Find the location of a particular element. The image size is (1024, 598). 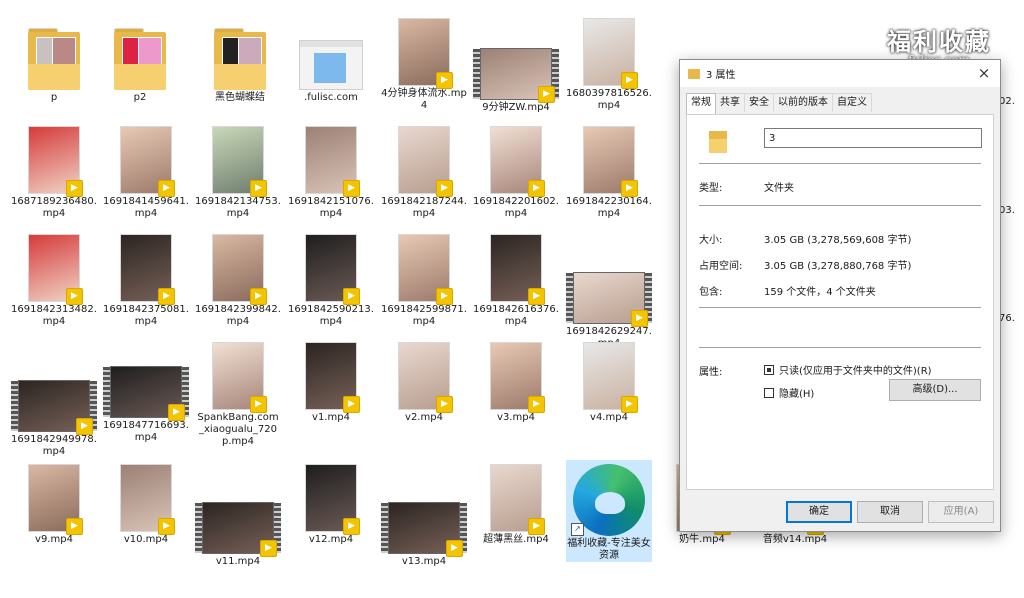

folder-name-input: 3 is located at coordinates (873, 138).